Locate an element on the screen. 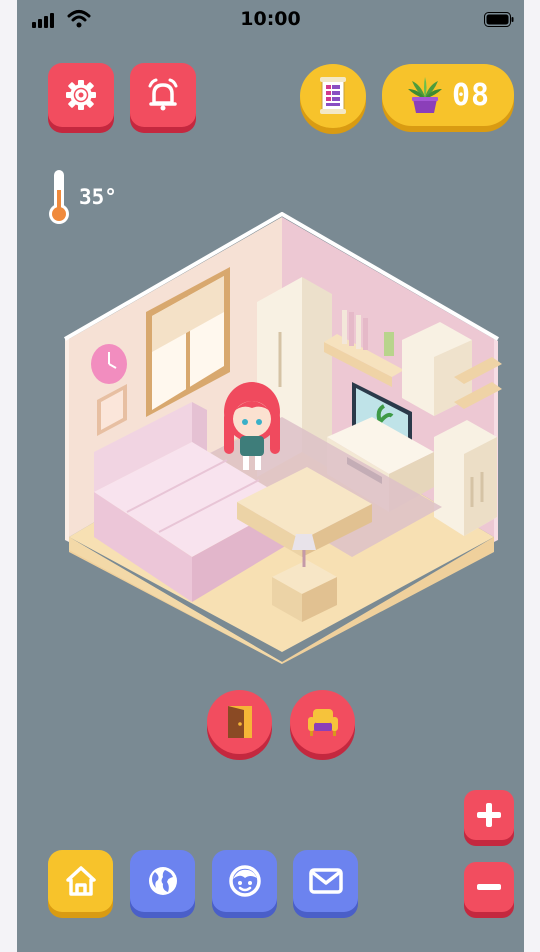  door-button is located at coordinates (239, 722).